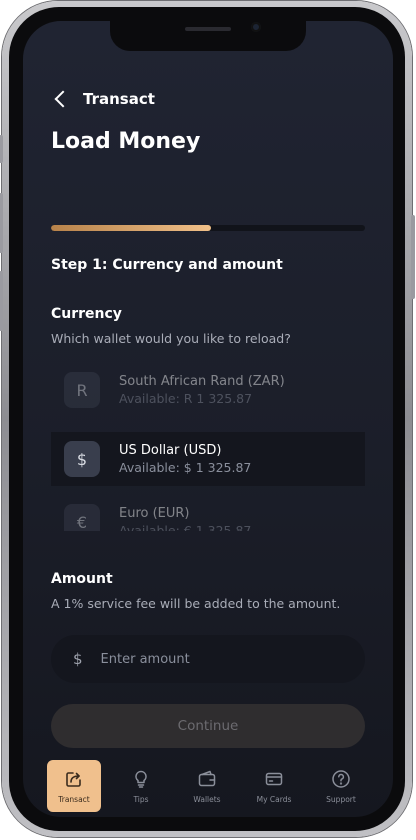 This screenshot has width=416, height=840. Describe the element at coordinates (413, 257) in the screenshot. I see `power-button` at that location.